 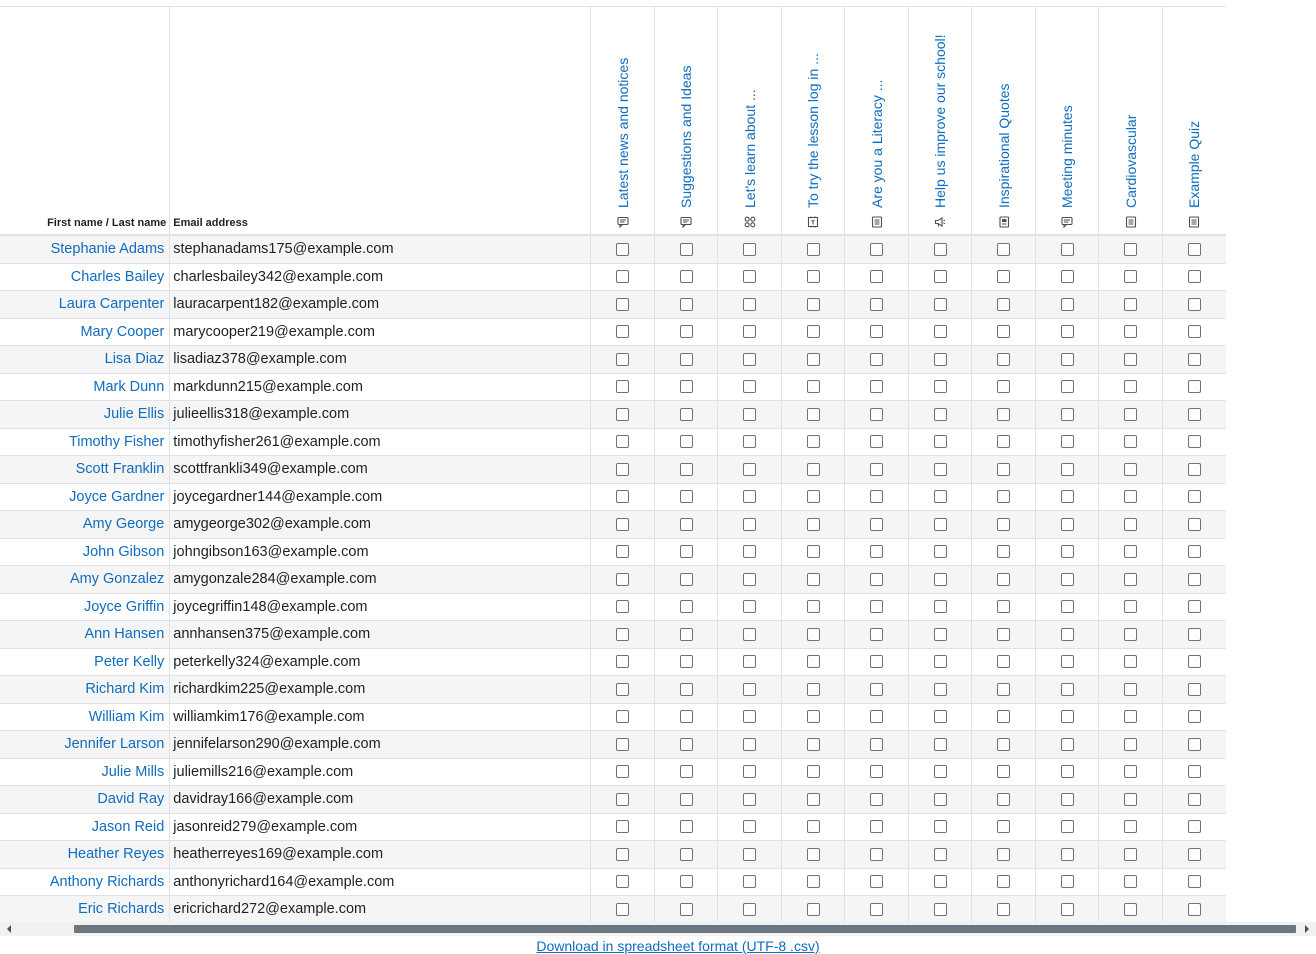 What do you see at coordinates (84, 332) in the screenshot?
I see `student-name-link: Mary Cooper` at bounding box center [84, 332].